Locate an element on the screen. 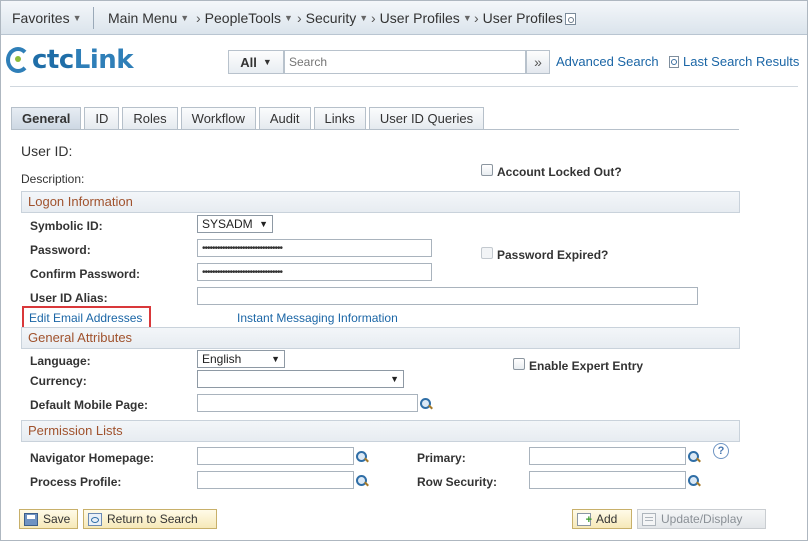 This screenshot has height=541, width=808. default-mobile-page-field is located at coordinates (307, 403).